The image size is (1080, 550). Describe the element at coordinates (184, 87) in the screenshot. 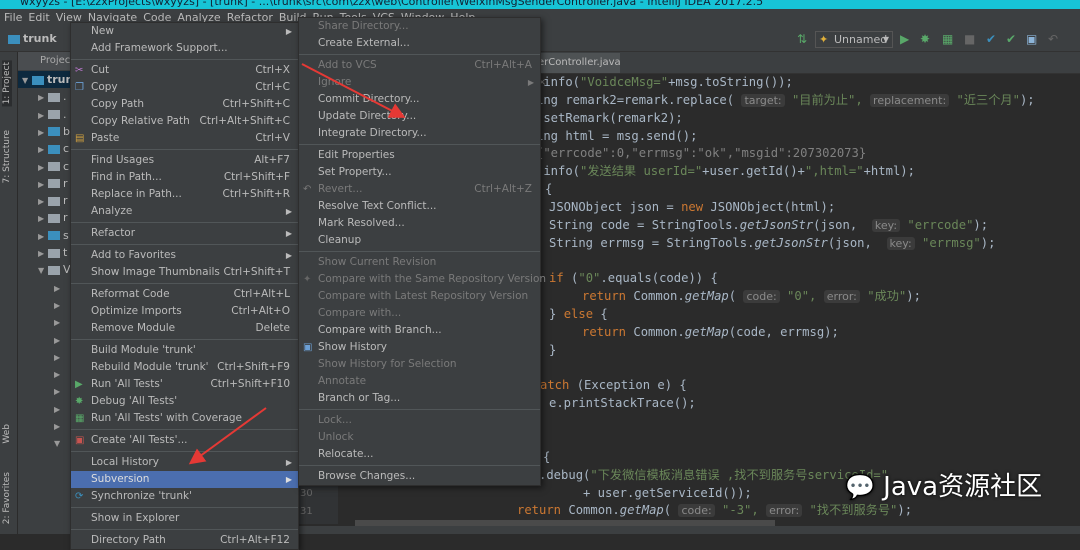

I see `menu-item-copy: ❐ Copy Ctrl+C` at that location.